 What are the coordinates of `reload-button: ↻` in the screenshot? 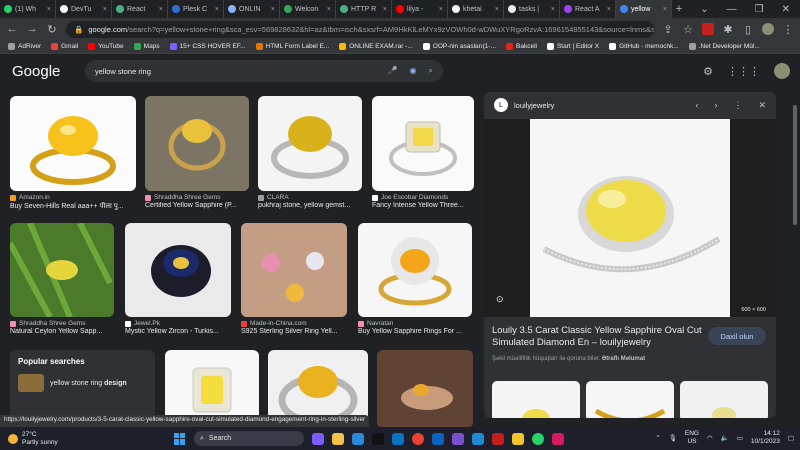 It's located at (52, 29).